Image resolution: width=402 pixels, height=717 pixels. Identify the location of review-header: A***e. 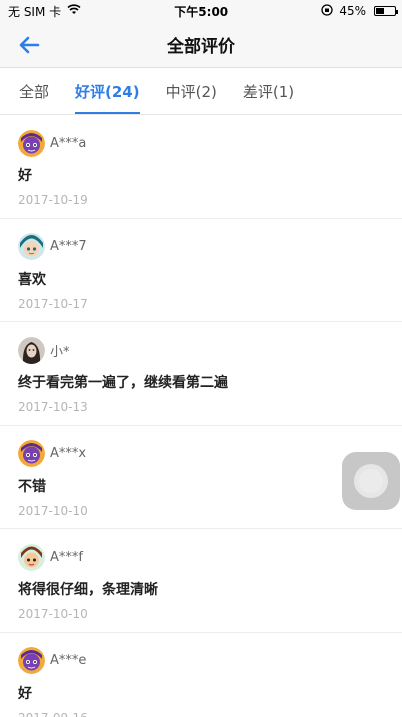
(201, 661).